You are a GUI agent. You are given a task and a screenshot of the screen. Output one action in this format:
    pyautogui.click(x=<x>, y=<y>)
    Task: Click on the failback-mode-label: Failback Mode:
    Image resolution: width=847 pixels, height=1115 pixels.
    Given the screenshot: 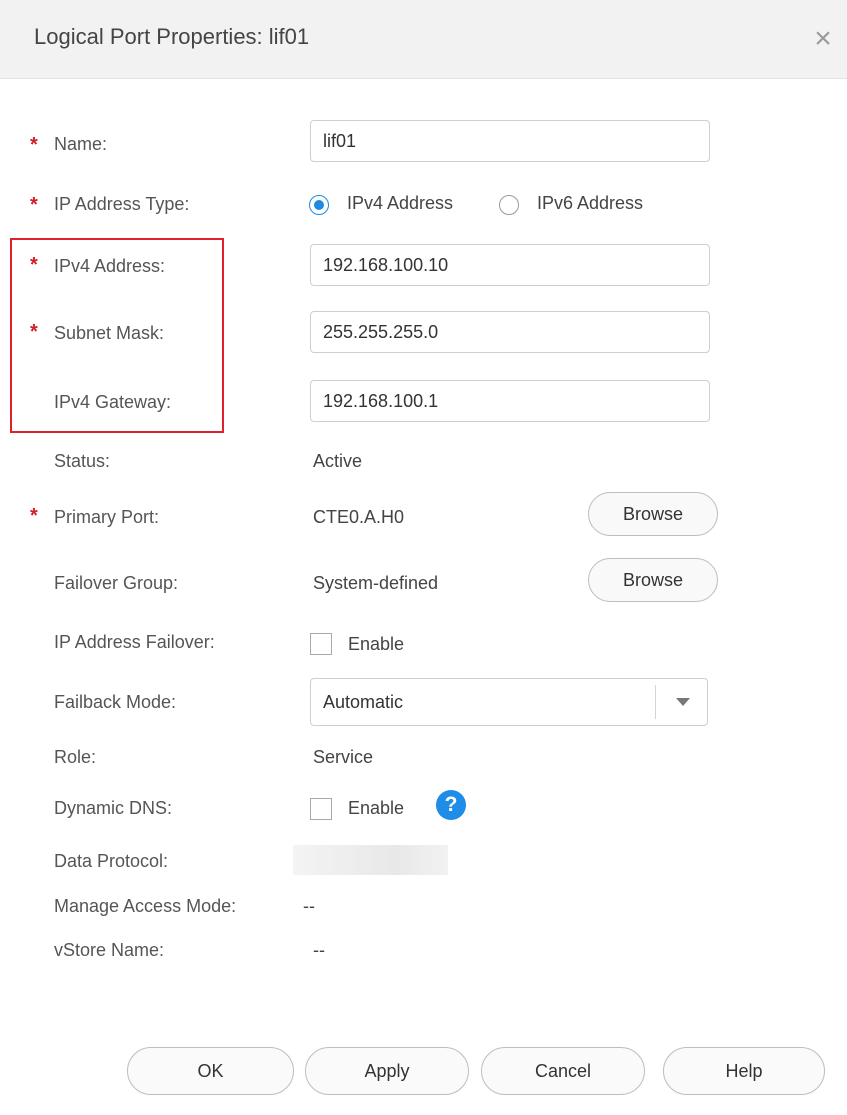 What is the action you would take?
    pyautogui.click(x=115, y=702)
    